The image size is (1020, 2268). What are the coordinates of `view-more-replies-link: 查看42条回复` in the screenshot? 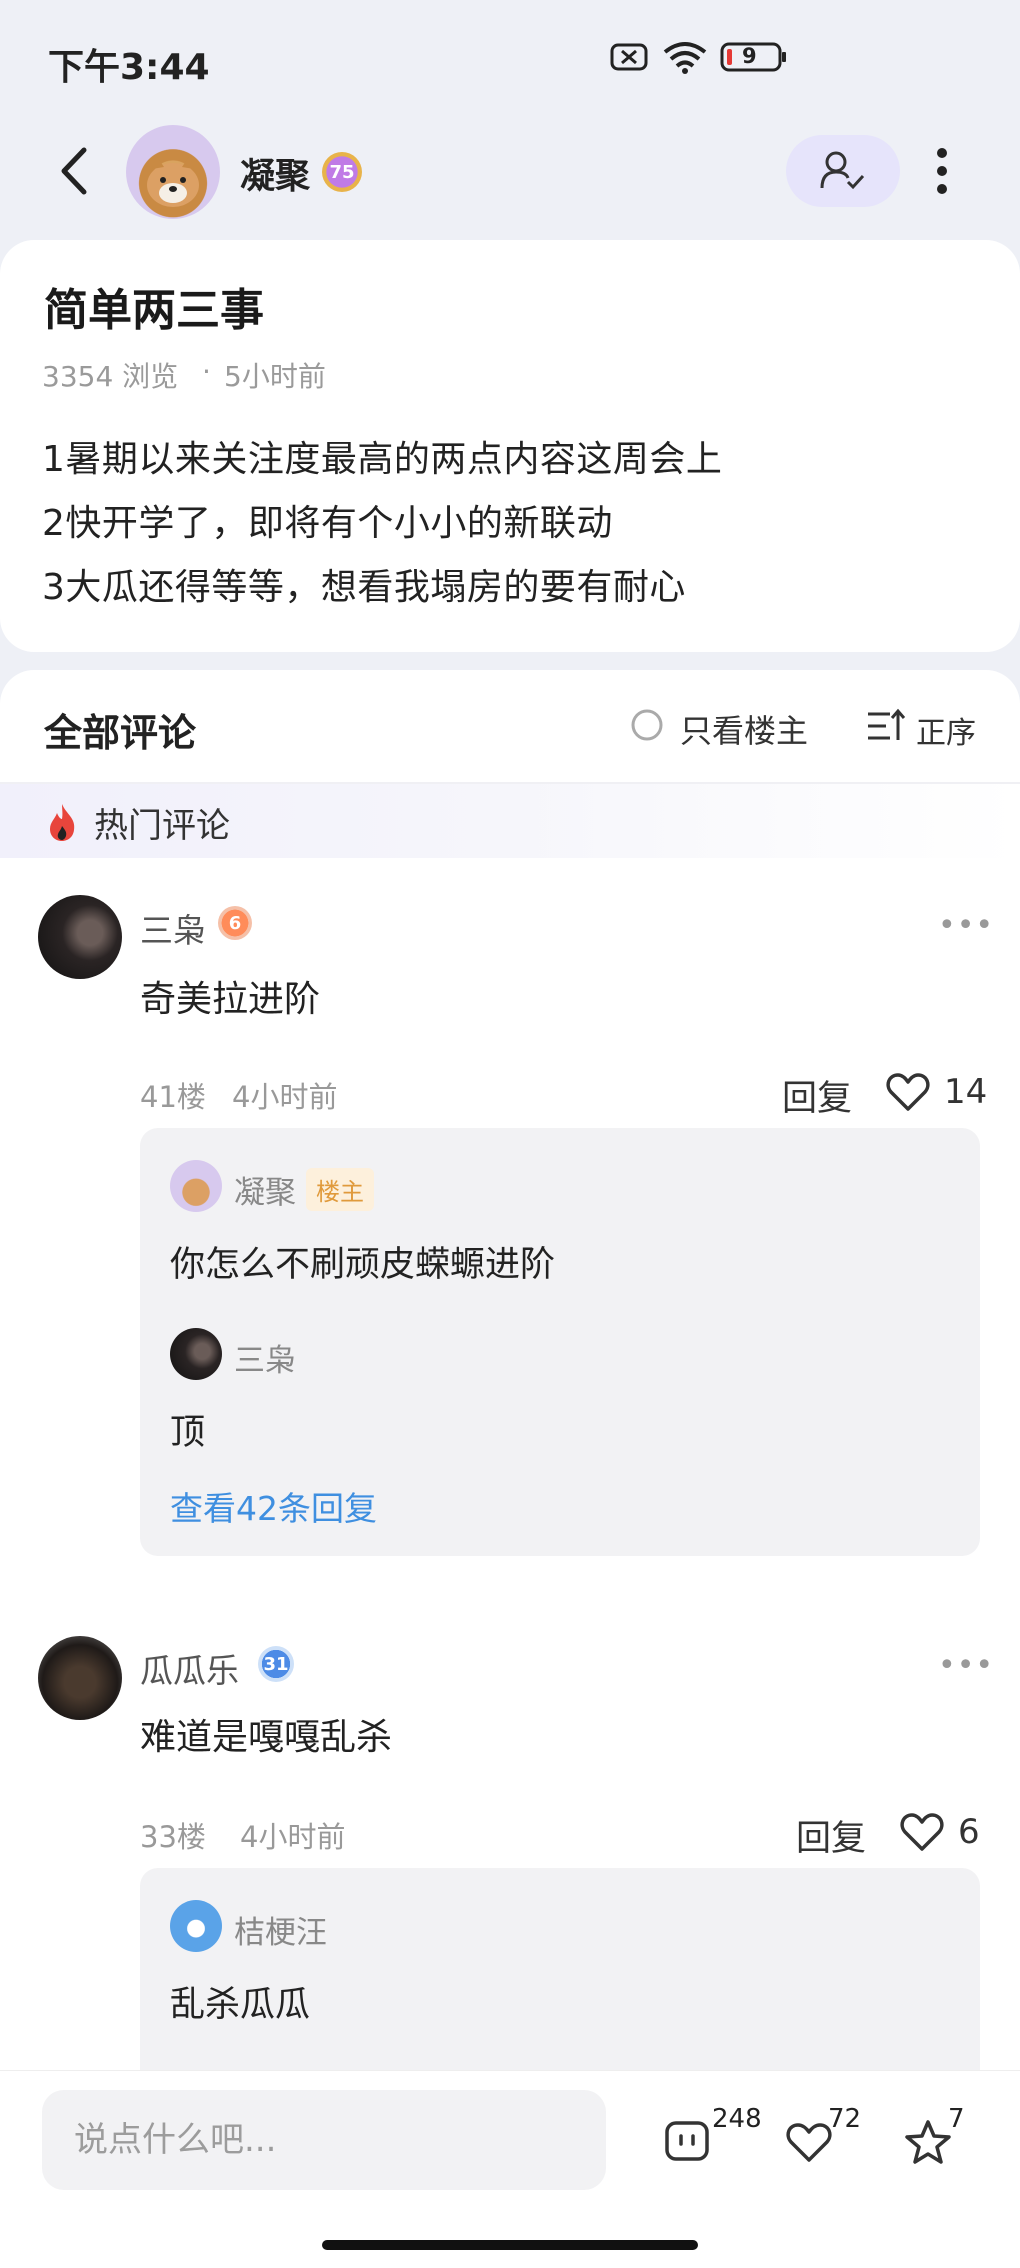 It's located at (273, 1506).